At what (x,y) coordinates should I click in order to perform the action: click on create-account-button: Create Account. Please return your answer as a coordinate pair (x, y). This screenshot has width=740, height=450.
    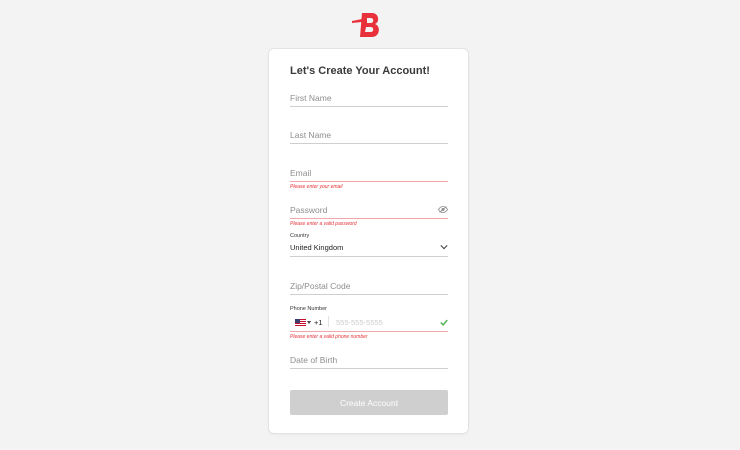
    Looking at the image, I should click on (369, 402).